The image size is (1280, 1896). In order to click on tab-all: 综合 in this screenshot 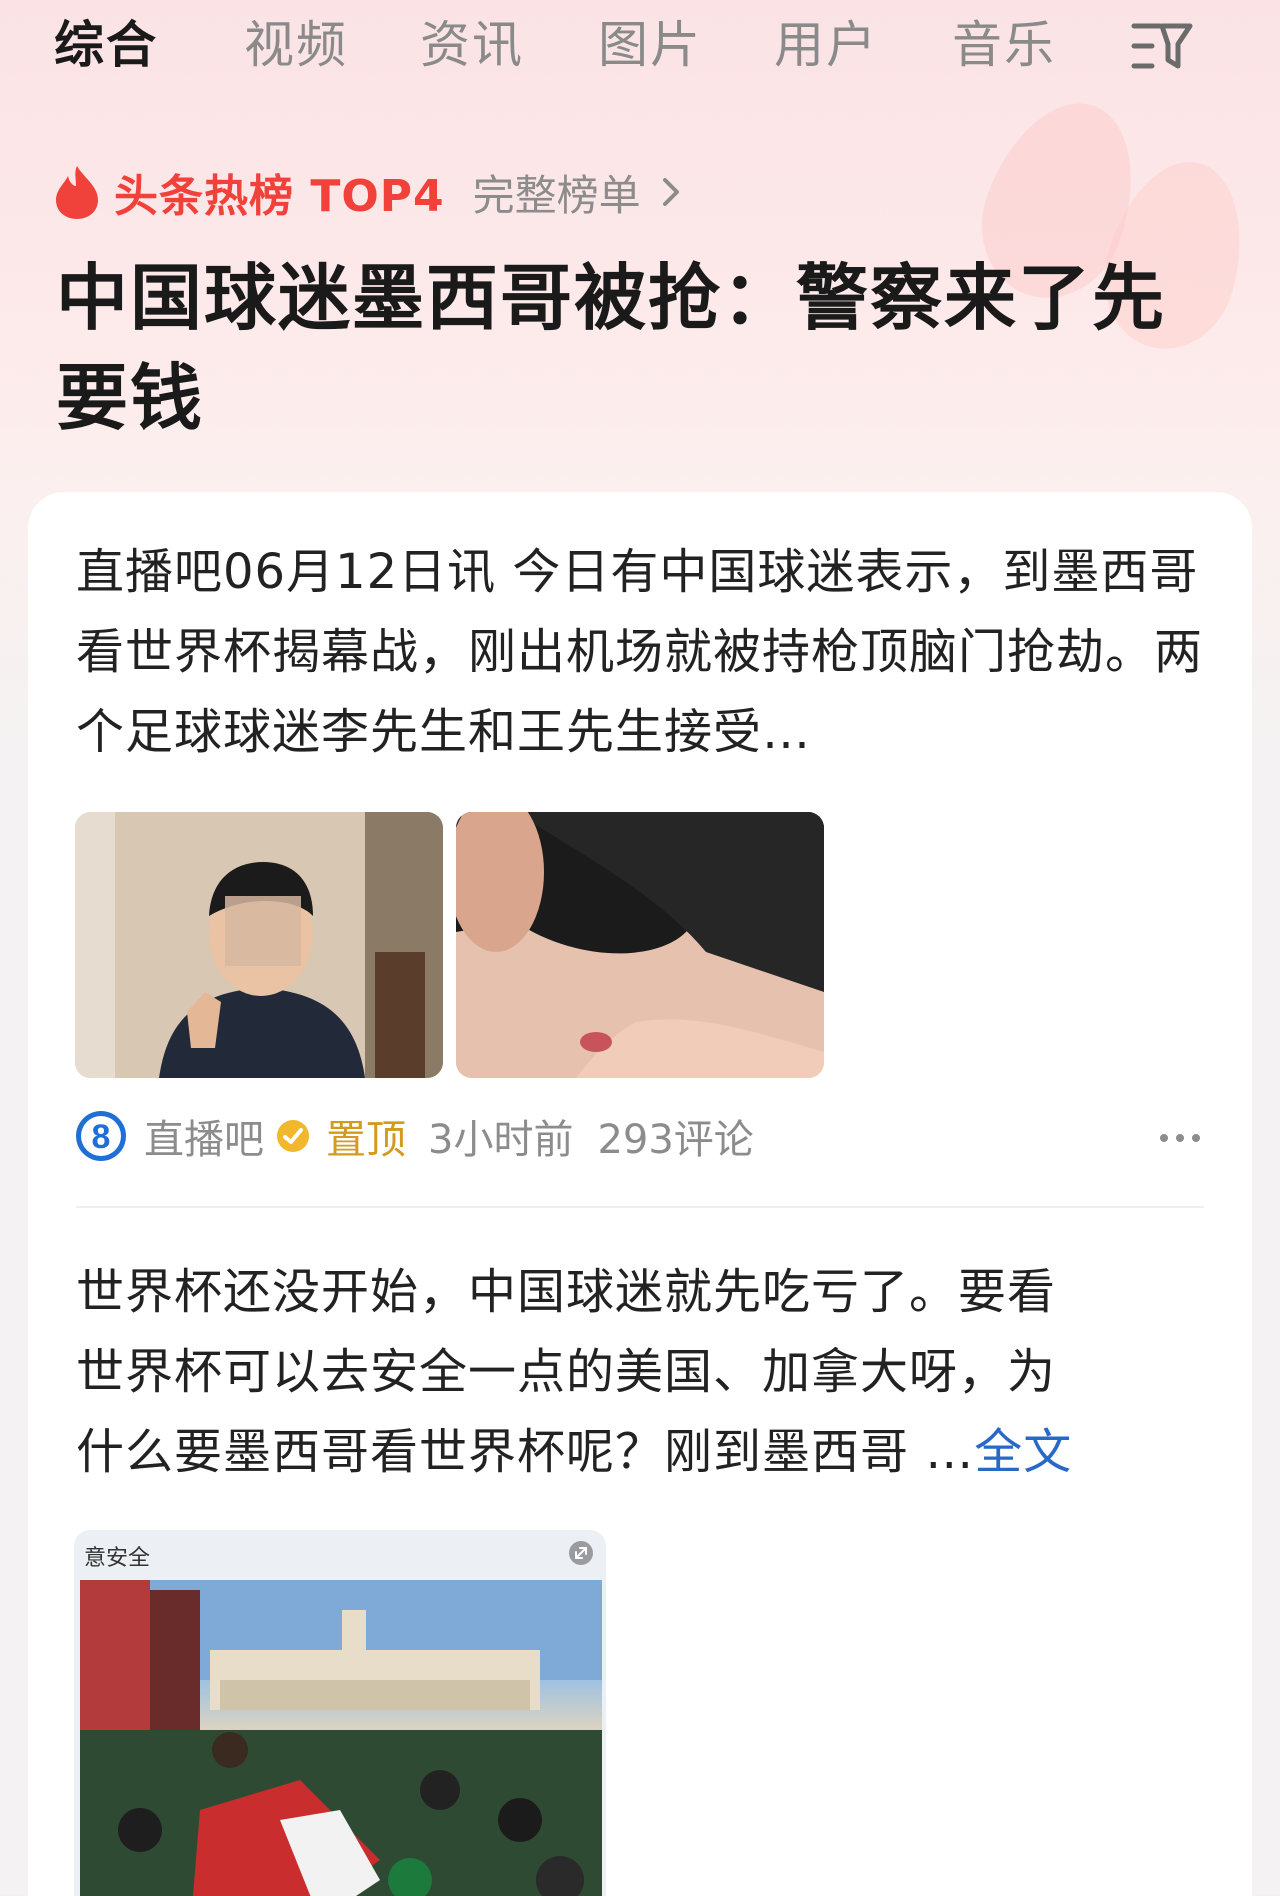, I will do `click(106, 45)`.